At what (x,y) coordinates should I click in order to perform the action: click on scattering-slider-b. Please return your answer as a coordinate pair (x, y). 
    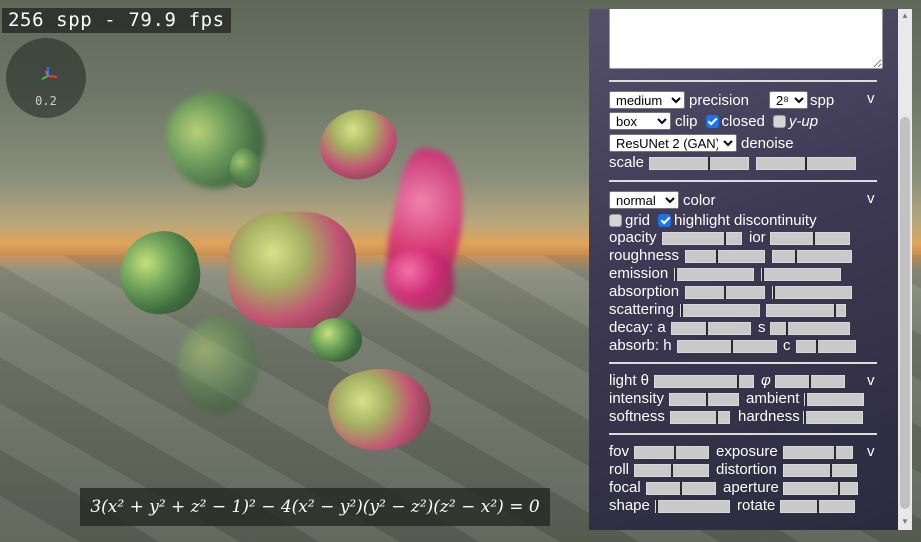
    Looking at the image, I should click on (806, 310).